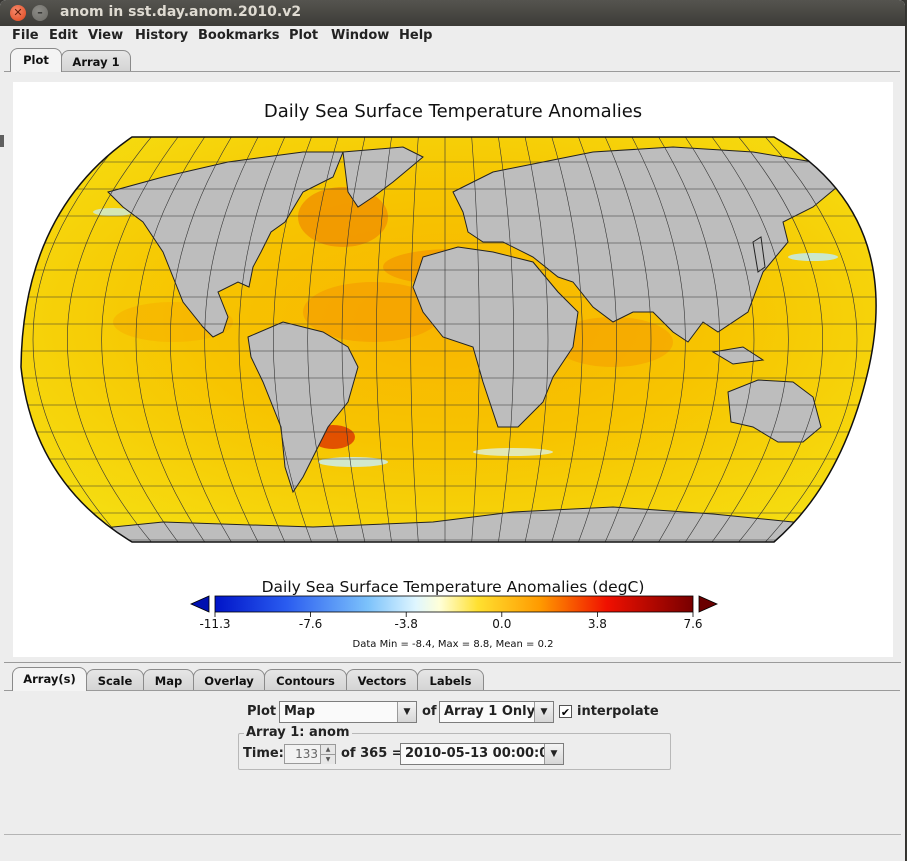 This screenshot has height=861, width=907. Describe the element at coordinates (298, 732) in the screenshot. I see `array-group-title: Array 1: anom` at that location.